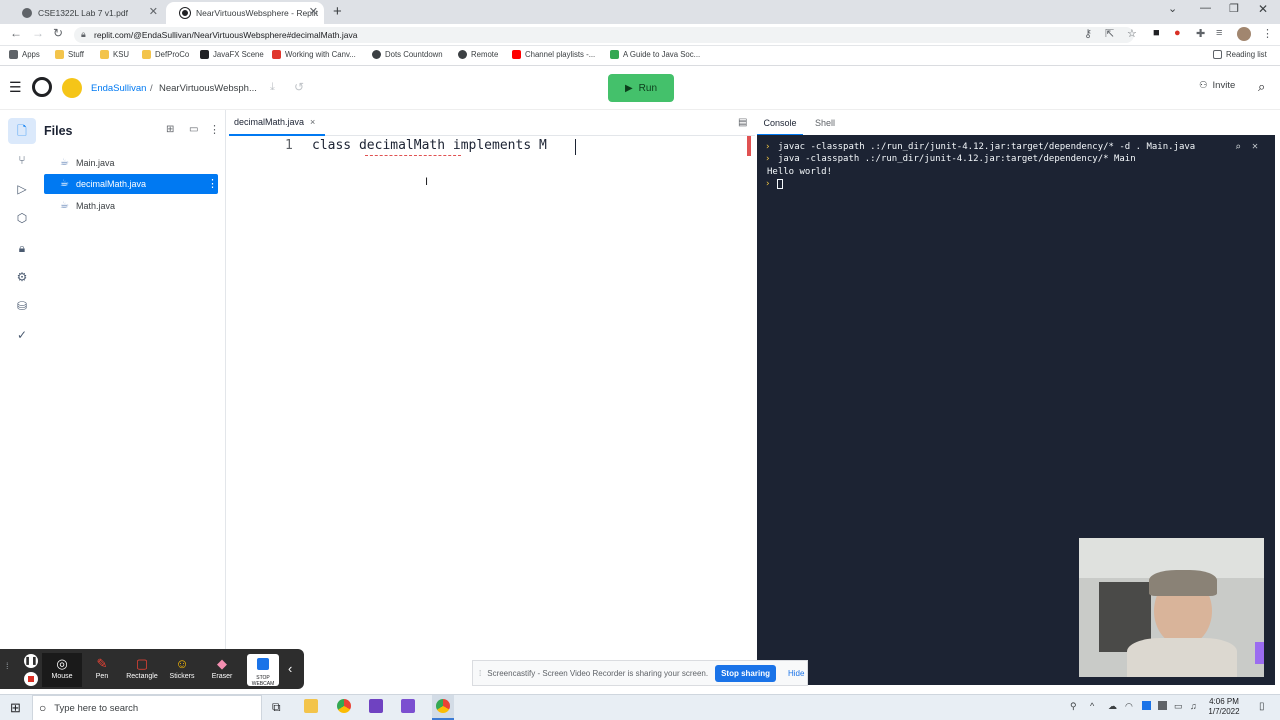  I want to click on tool-eraser: ◆ Eraser, so click(222, 670).